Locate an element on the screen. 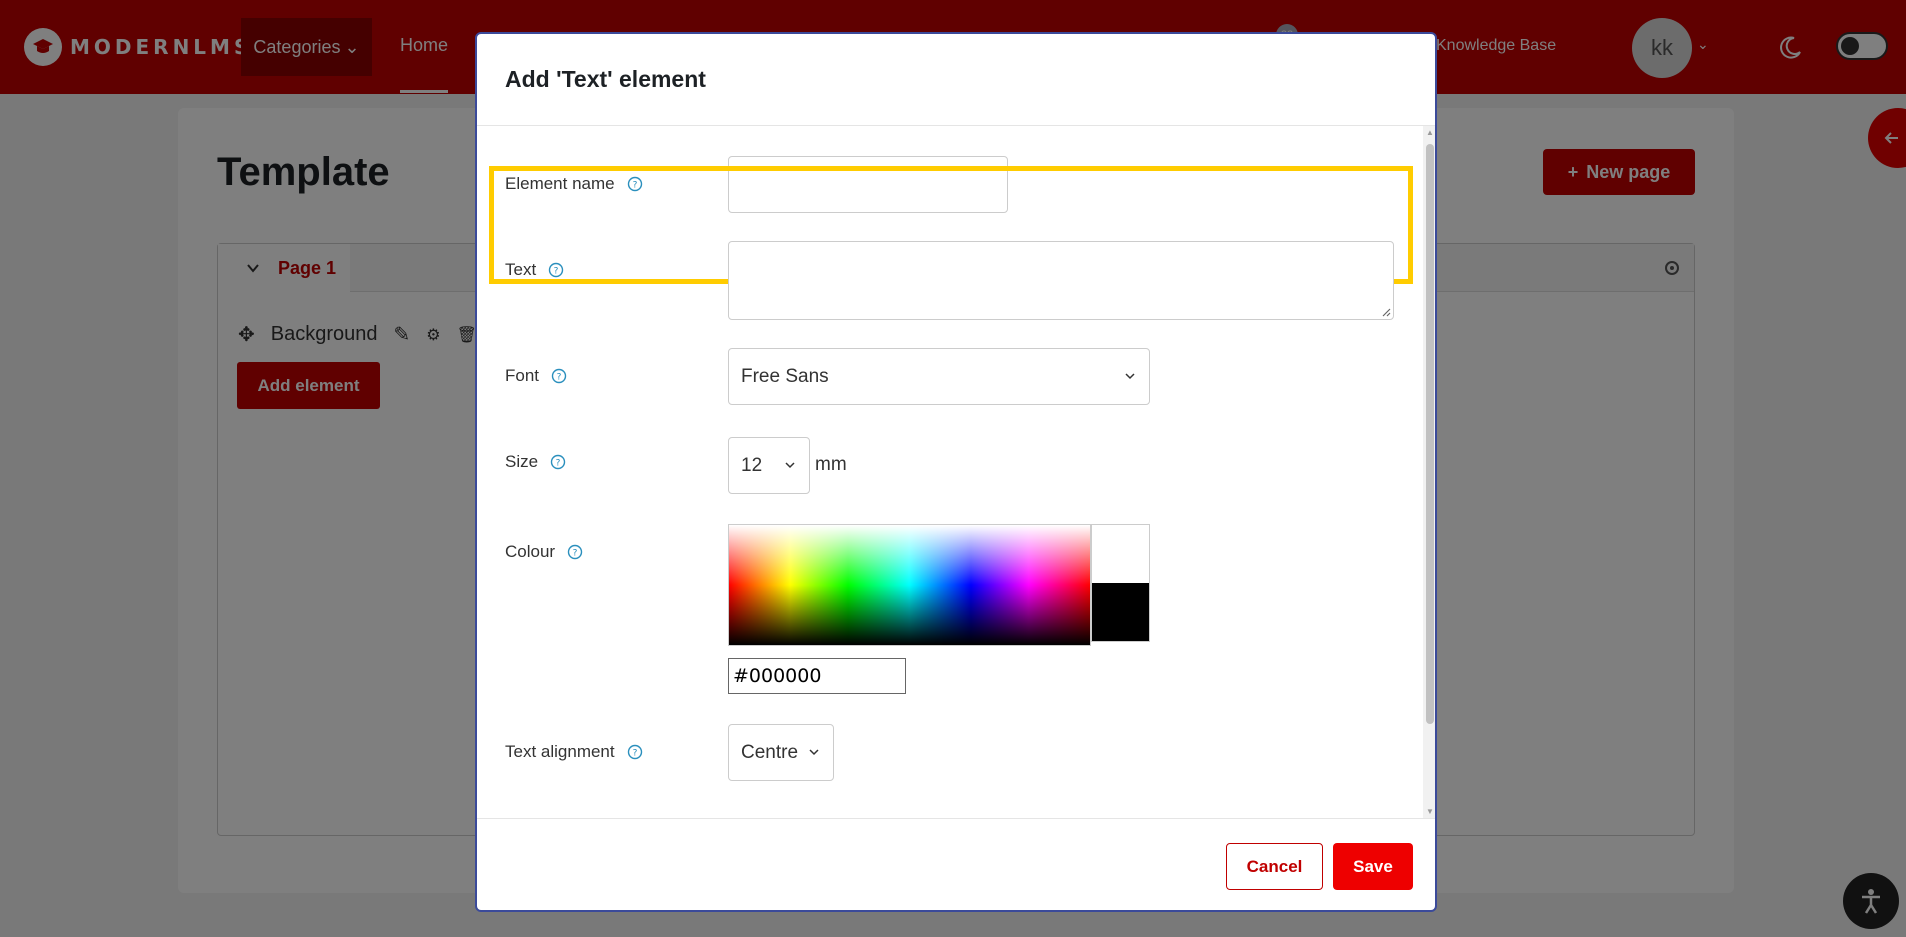 The height and width of the screenshot is (937, 1906). font-select: Free Sans is located at coordinates (939, 376).